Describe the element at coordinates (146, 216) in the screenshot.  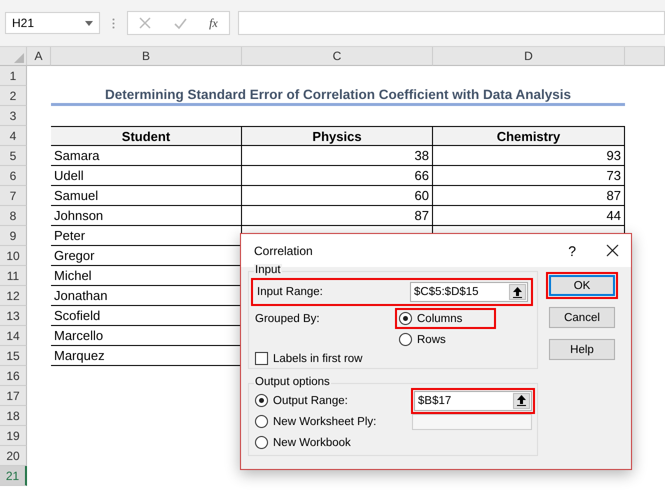
I see `table-cell: Johnson` at that location.